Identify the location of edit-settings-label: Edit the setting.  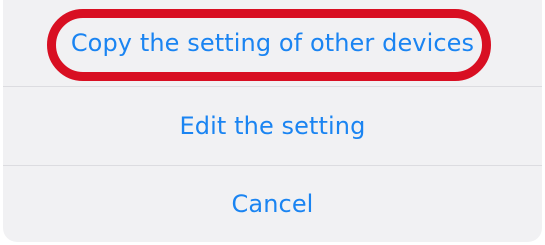
(272, 125).